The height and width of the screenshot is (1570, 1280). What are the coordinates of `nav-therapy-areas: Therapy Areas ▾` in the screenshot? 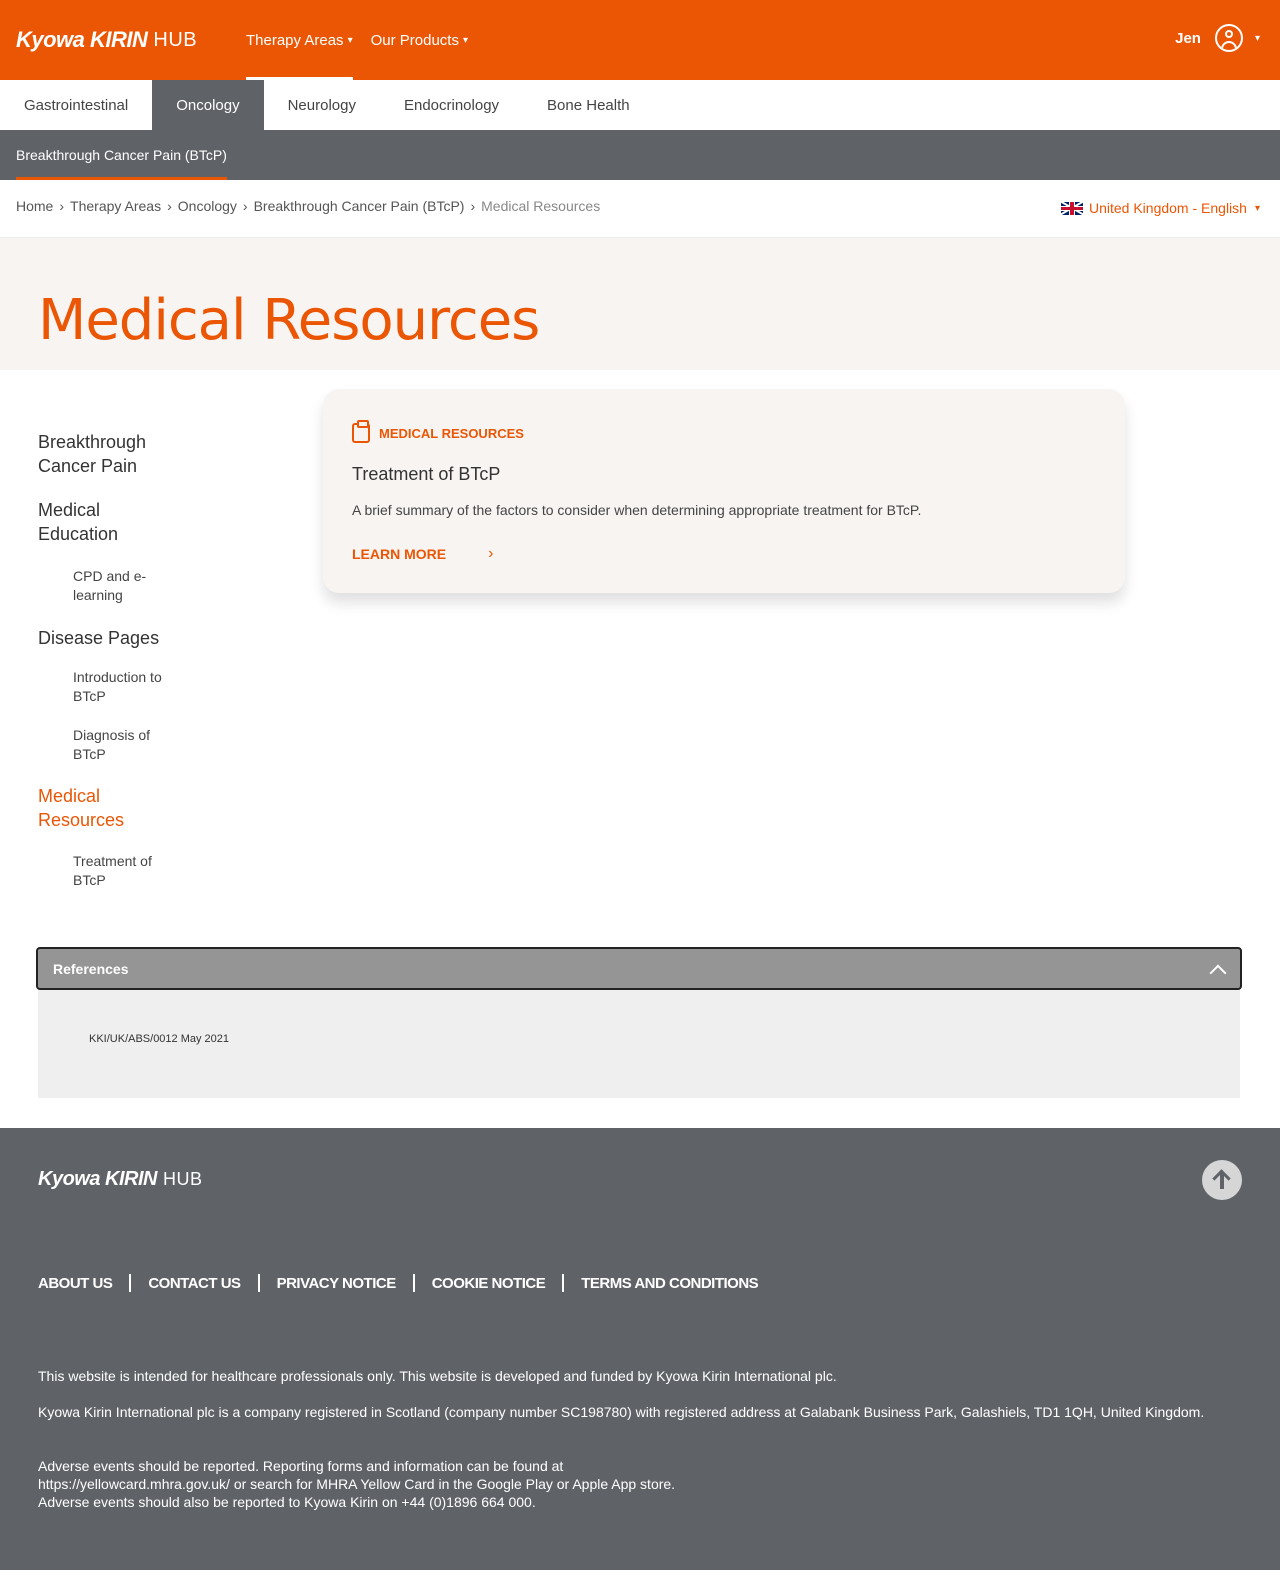 It's located at (299, 40).